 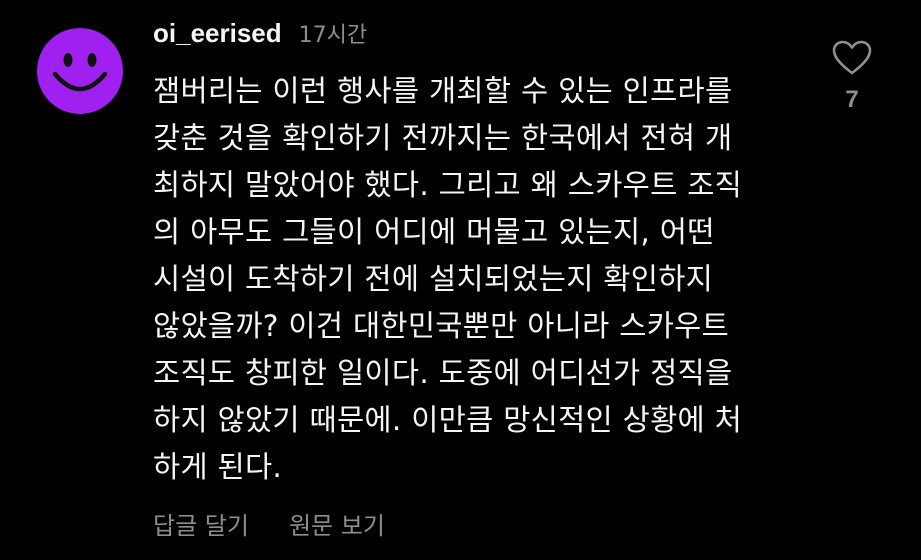 I want to click on like-button, so click(x=852, y=58).